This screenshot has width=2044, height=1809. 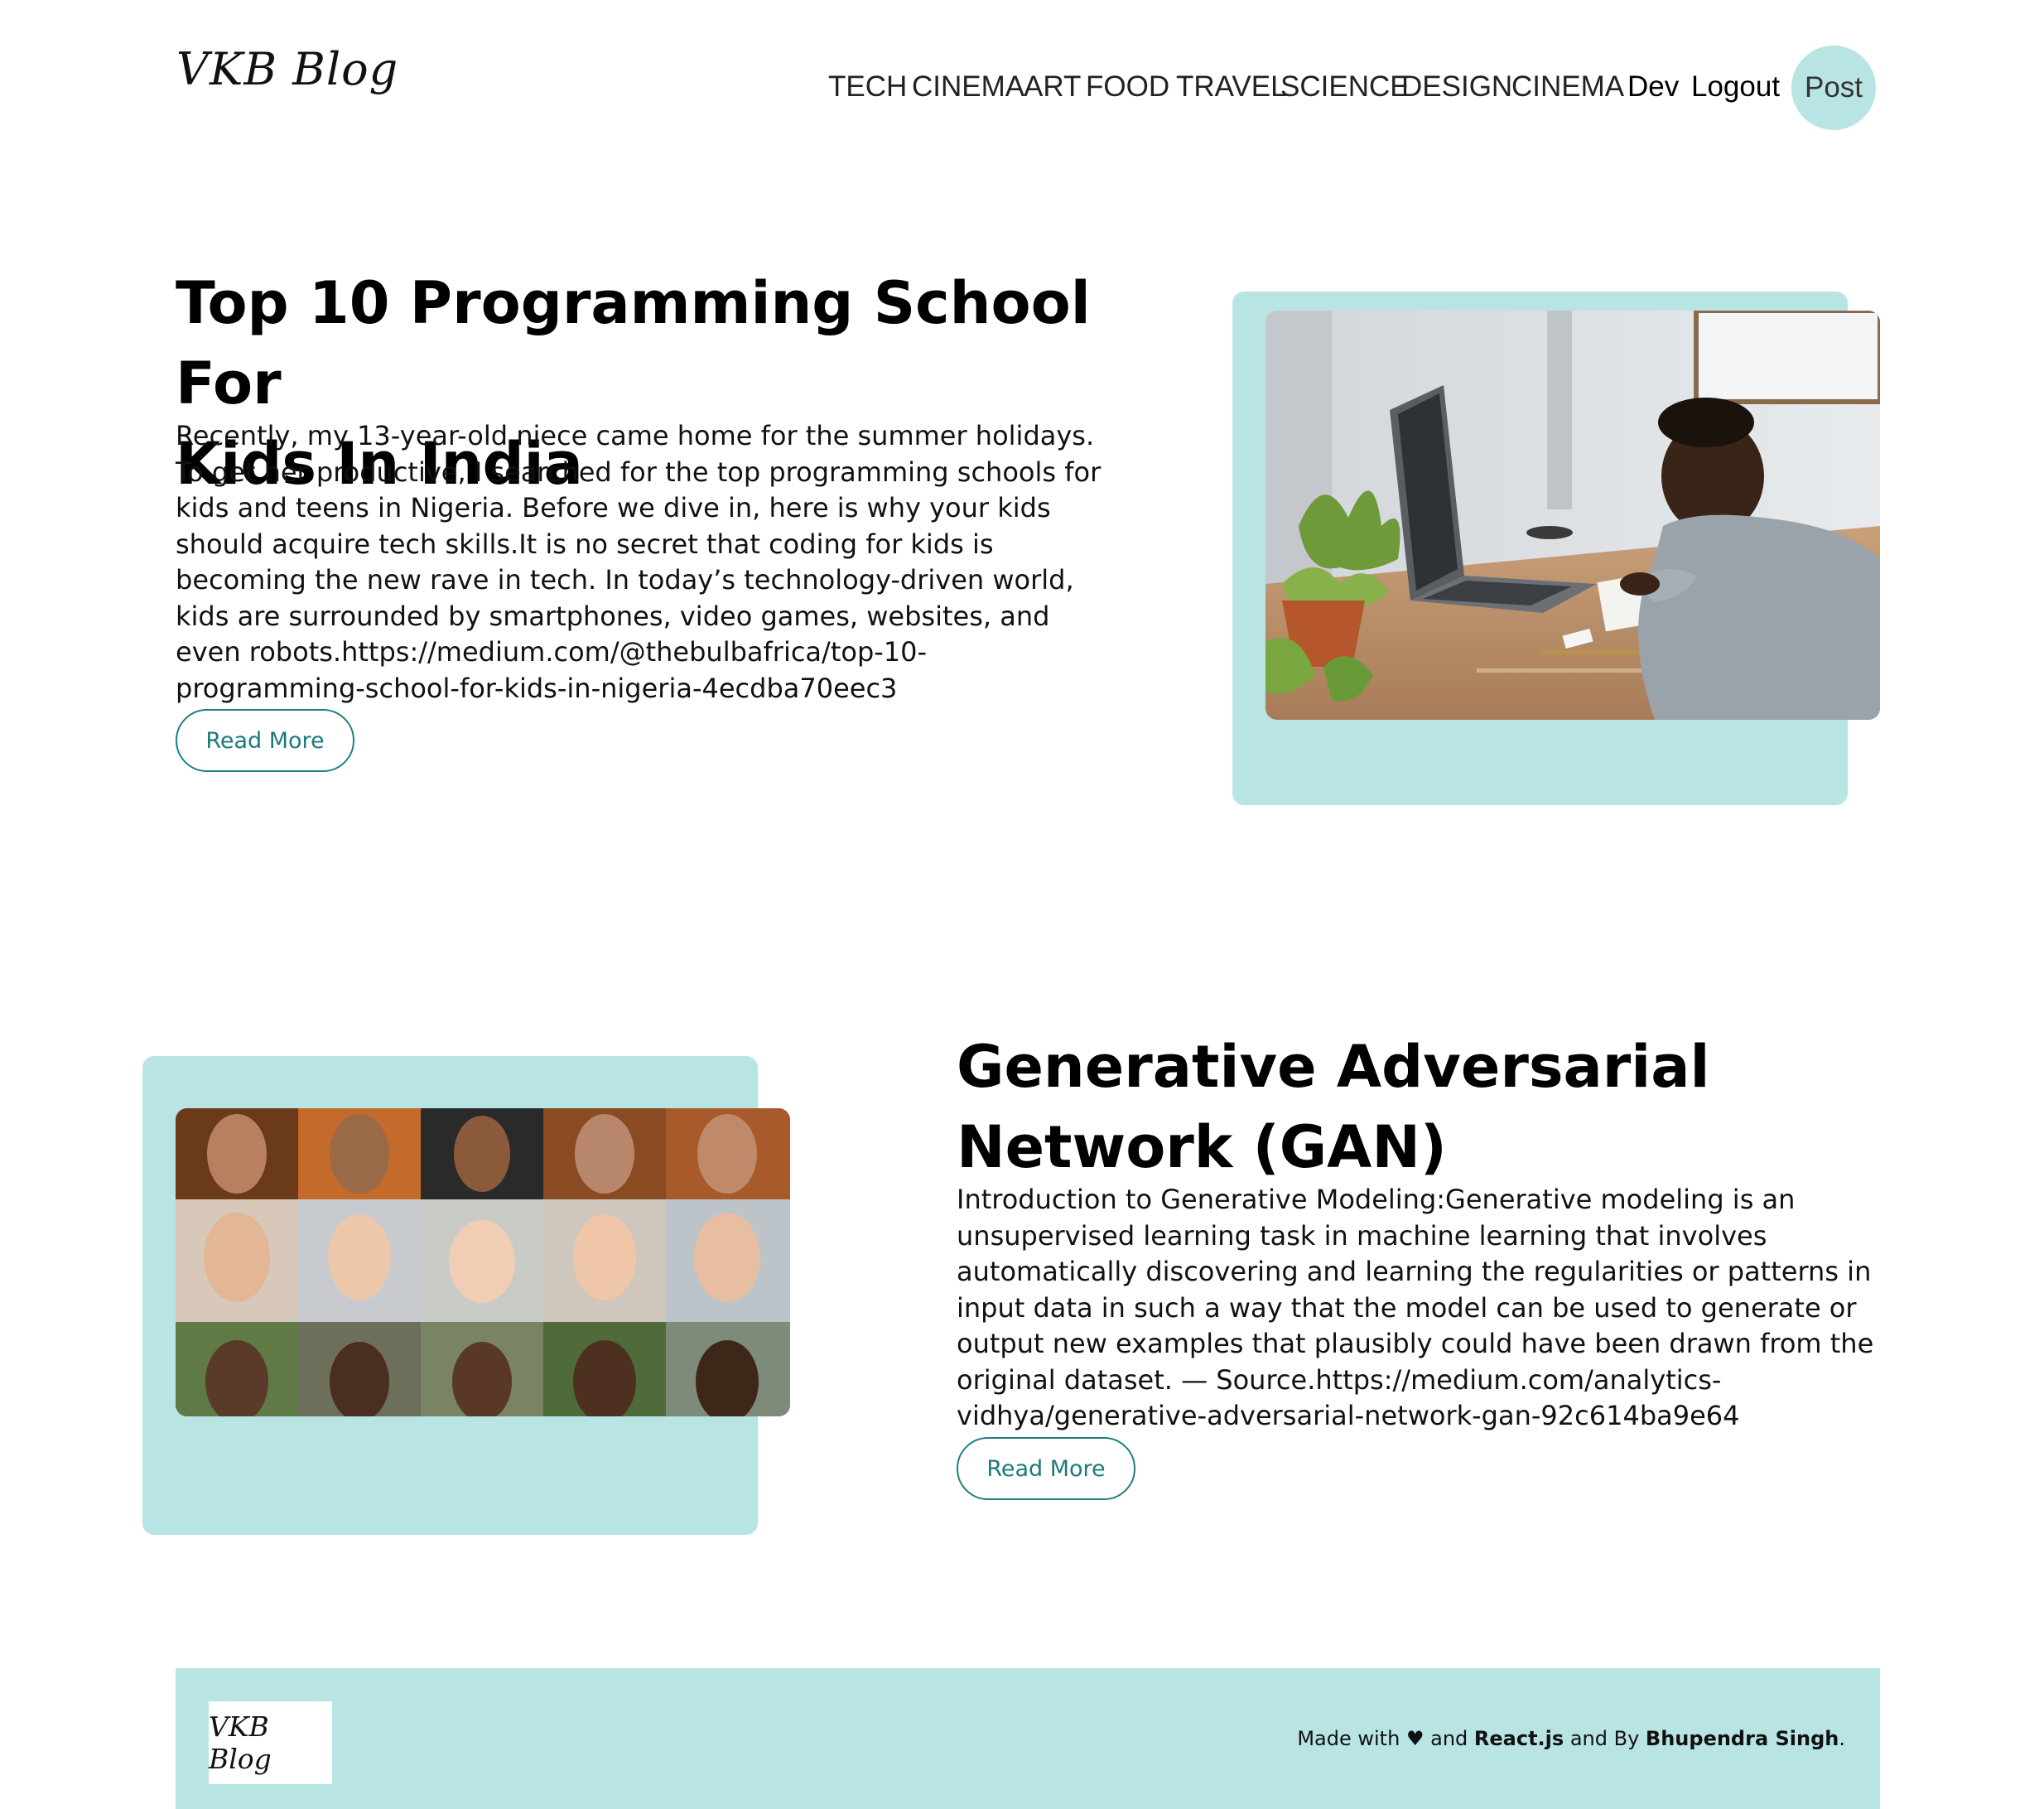 I want to click on credit-text: and By, so click(x=1605, y=1739).